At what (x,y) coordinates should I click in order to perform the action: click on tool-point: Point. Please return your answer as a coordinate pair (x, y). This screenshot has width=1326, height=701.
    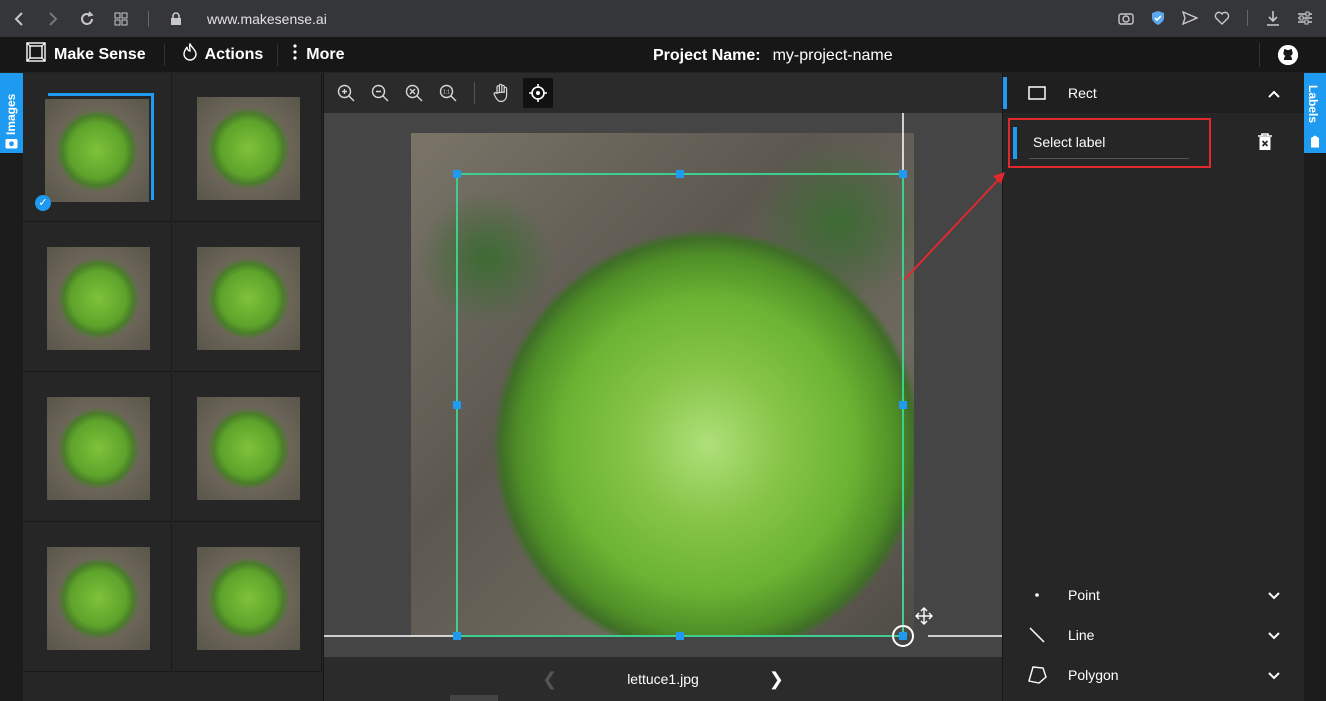
    Looking at the image, I should click on (1153, 595).